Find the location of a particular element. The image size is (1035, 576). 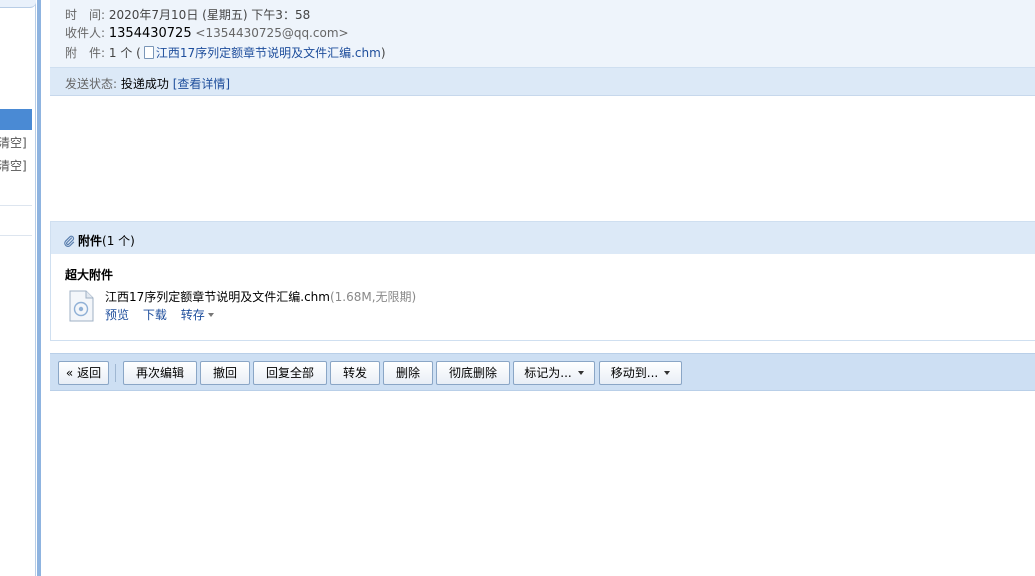

attachment-file-meta: (1.68M,无限期) is located at coordinates (373, 297).